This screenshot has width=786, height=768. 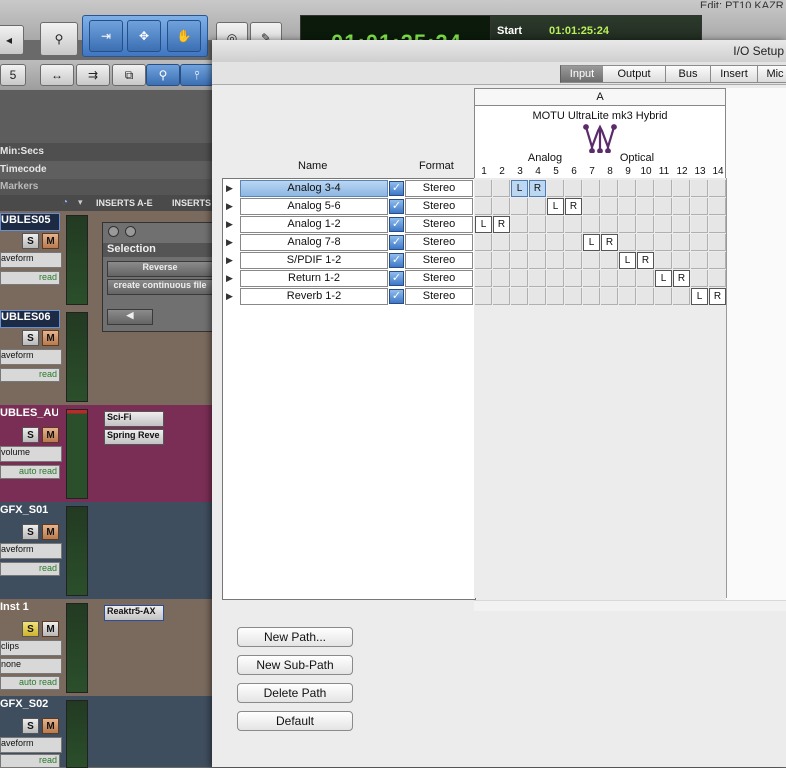 I want to click on track-view-selector: volume, so click(x=31, y=454).